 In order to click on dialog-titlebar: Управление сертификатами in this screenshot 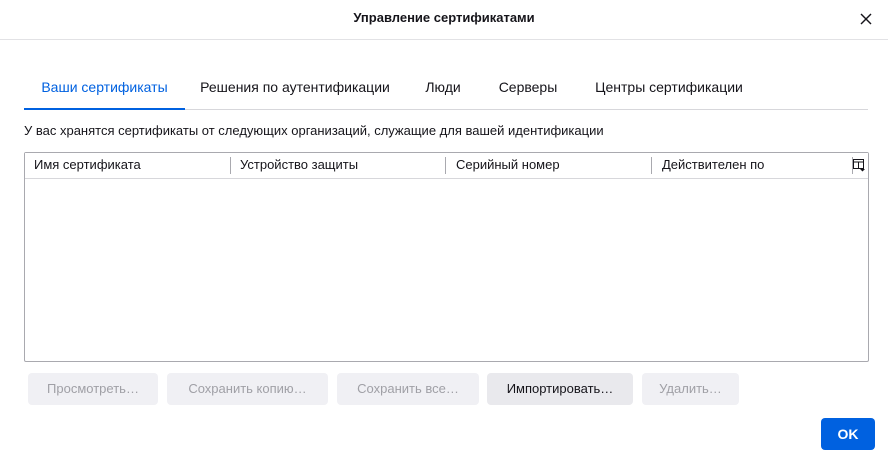, I will do `click(444, 20)`.